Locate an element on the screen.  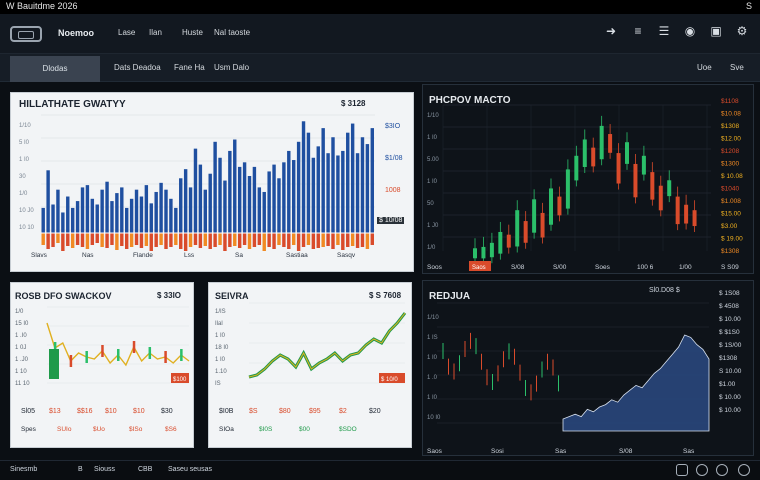
main-right-label-1: $3IO is located at coordinates (393, 126).